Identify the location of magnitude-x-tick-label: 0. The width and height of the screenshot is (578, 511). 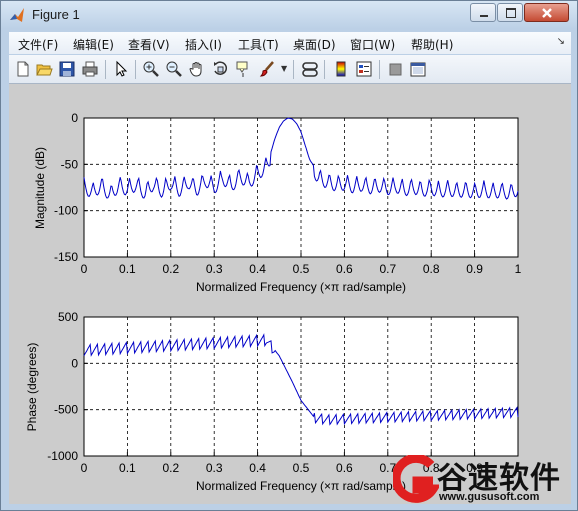
(84, 269).